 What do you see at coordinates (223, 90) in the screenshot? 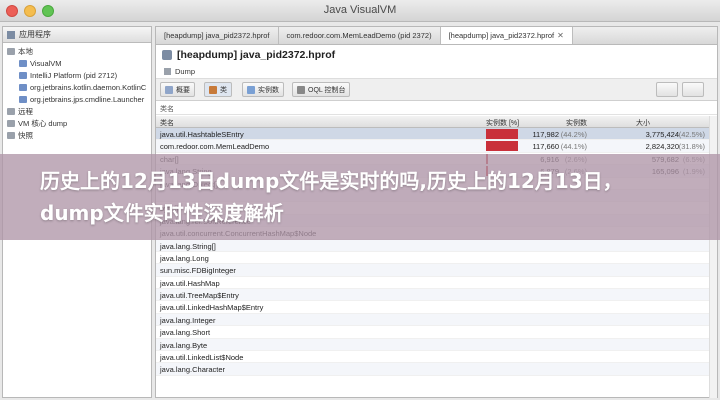
I see `classes-button-label: 类` at bounding box center [223, 90].